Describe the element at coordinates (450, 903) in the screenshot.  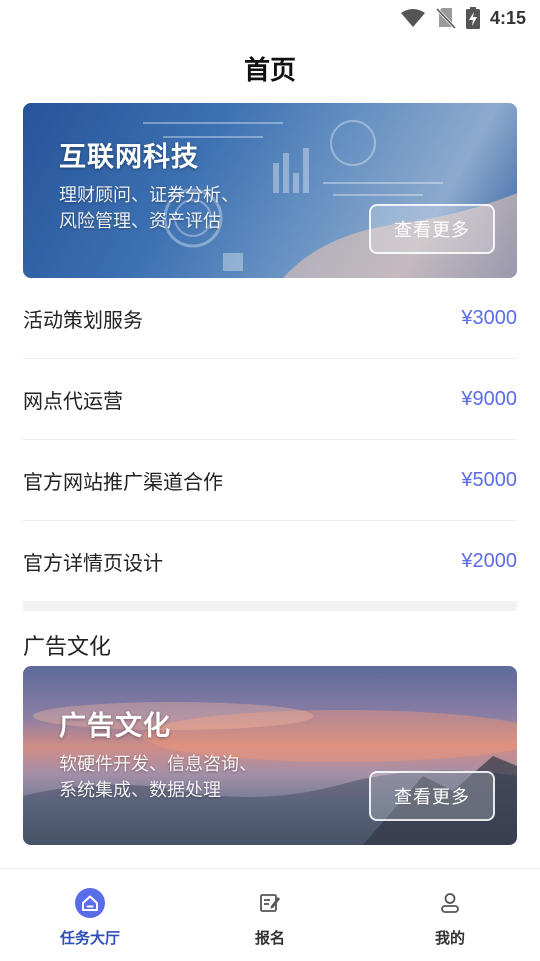
I see `user-icon` at that location.